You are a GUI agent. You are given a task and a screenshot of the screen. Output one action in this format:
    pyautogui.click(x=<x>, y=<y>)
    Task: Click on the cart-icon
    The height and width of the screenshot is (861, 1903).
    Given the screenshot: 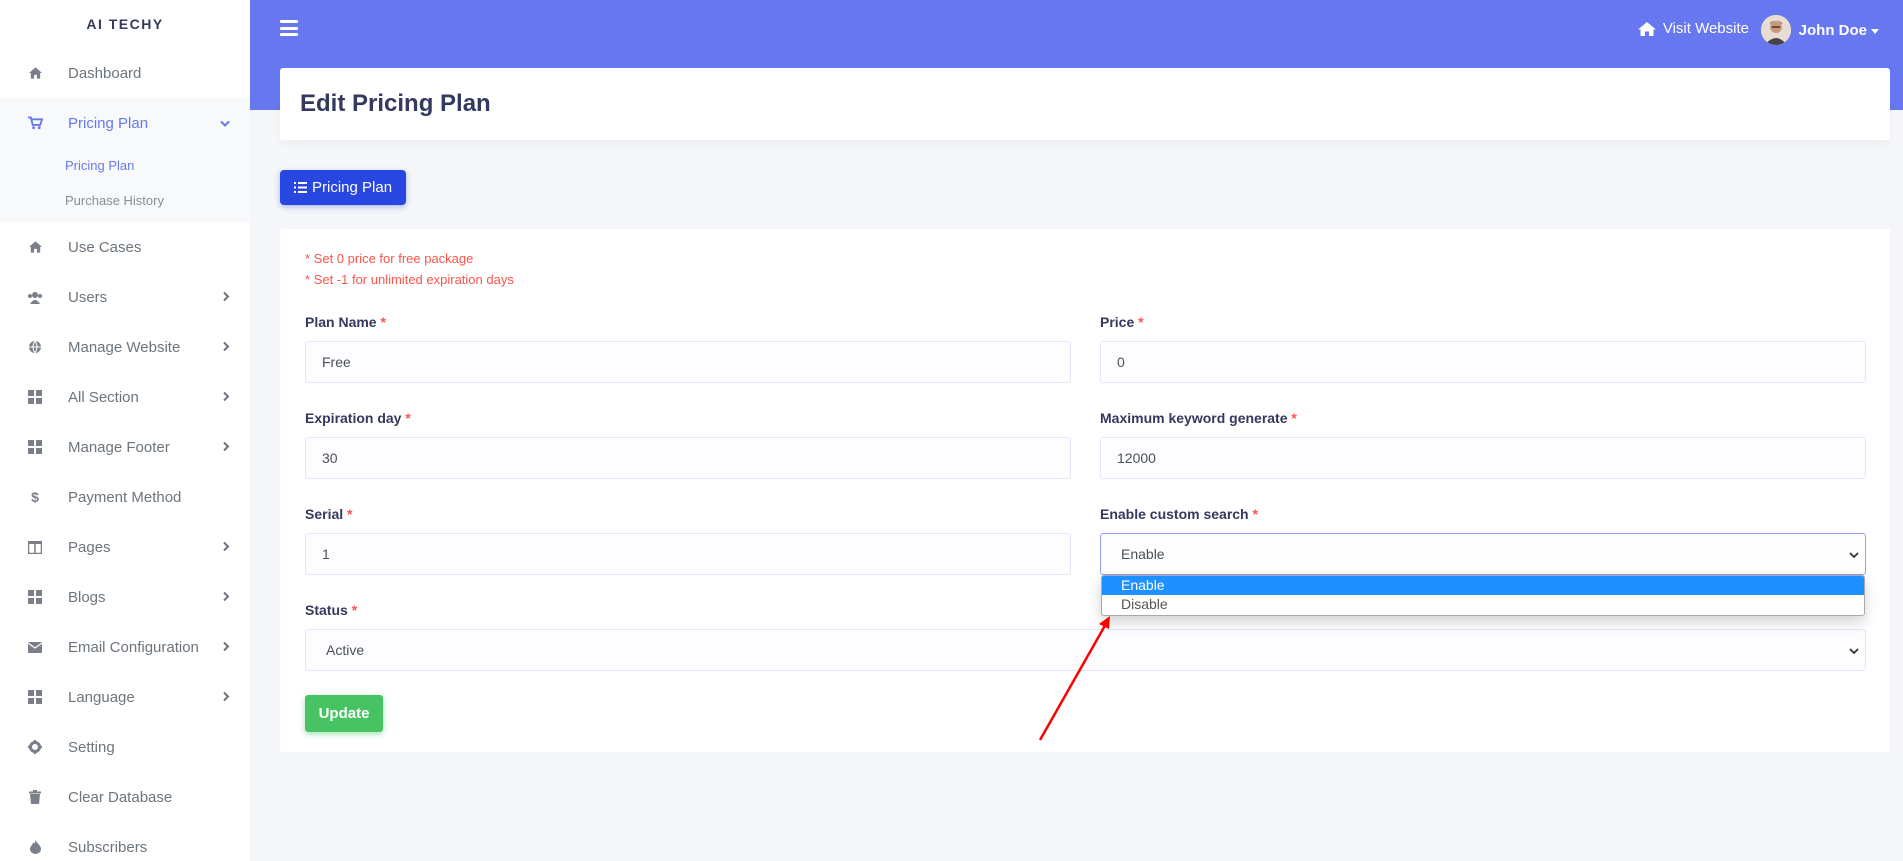 What is the action you would take?
    pyautogui.click(x=35, y=123)
    